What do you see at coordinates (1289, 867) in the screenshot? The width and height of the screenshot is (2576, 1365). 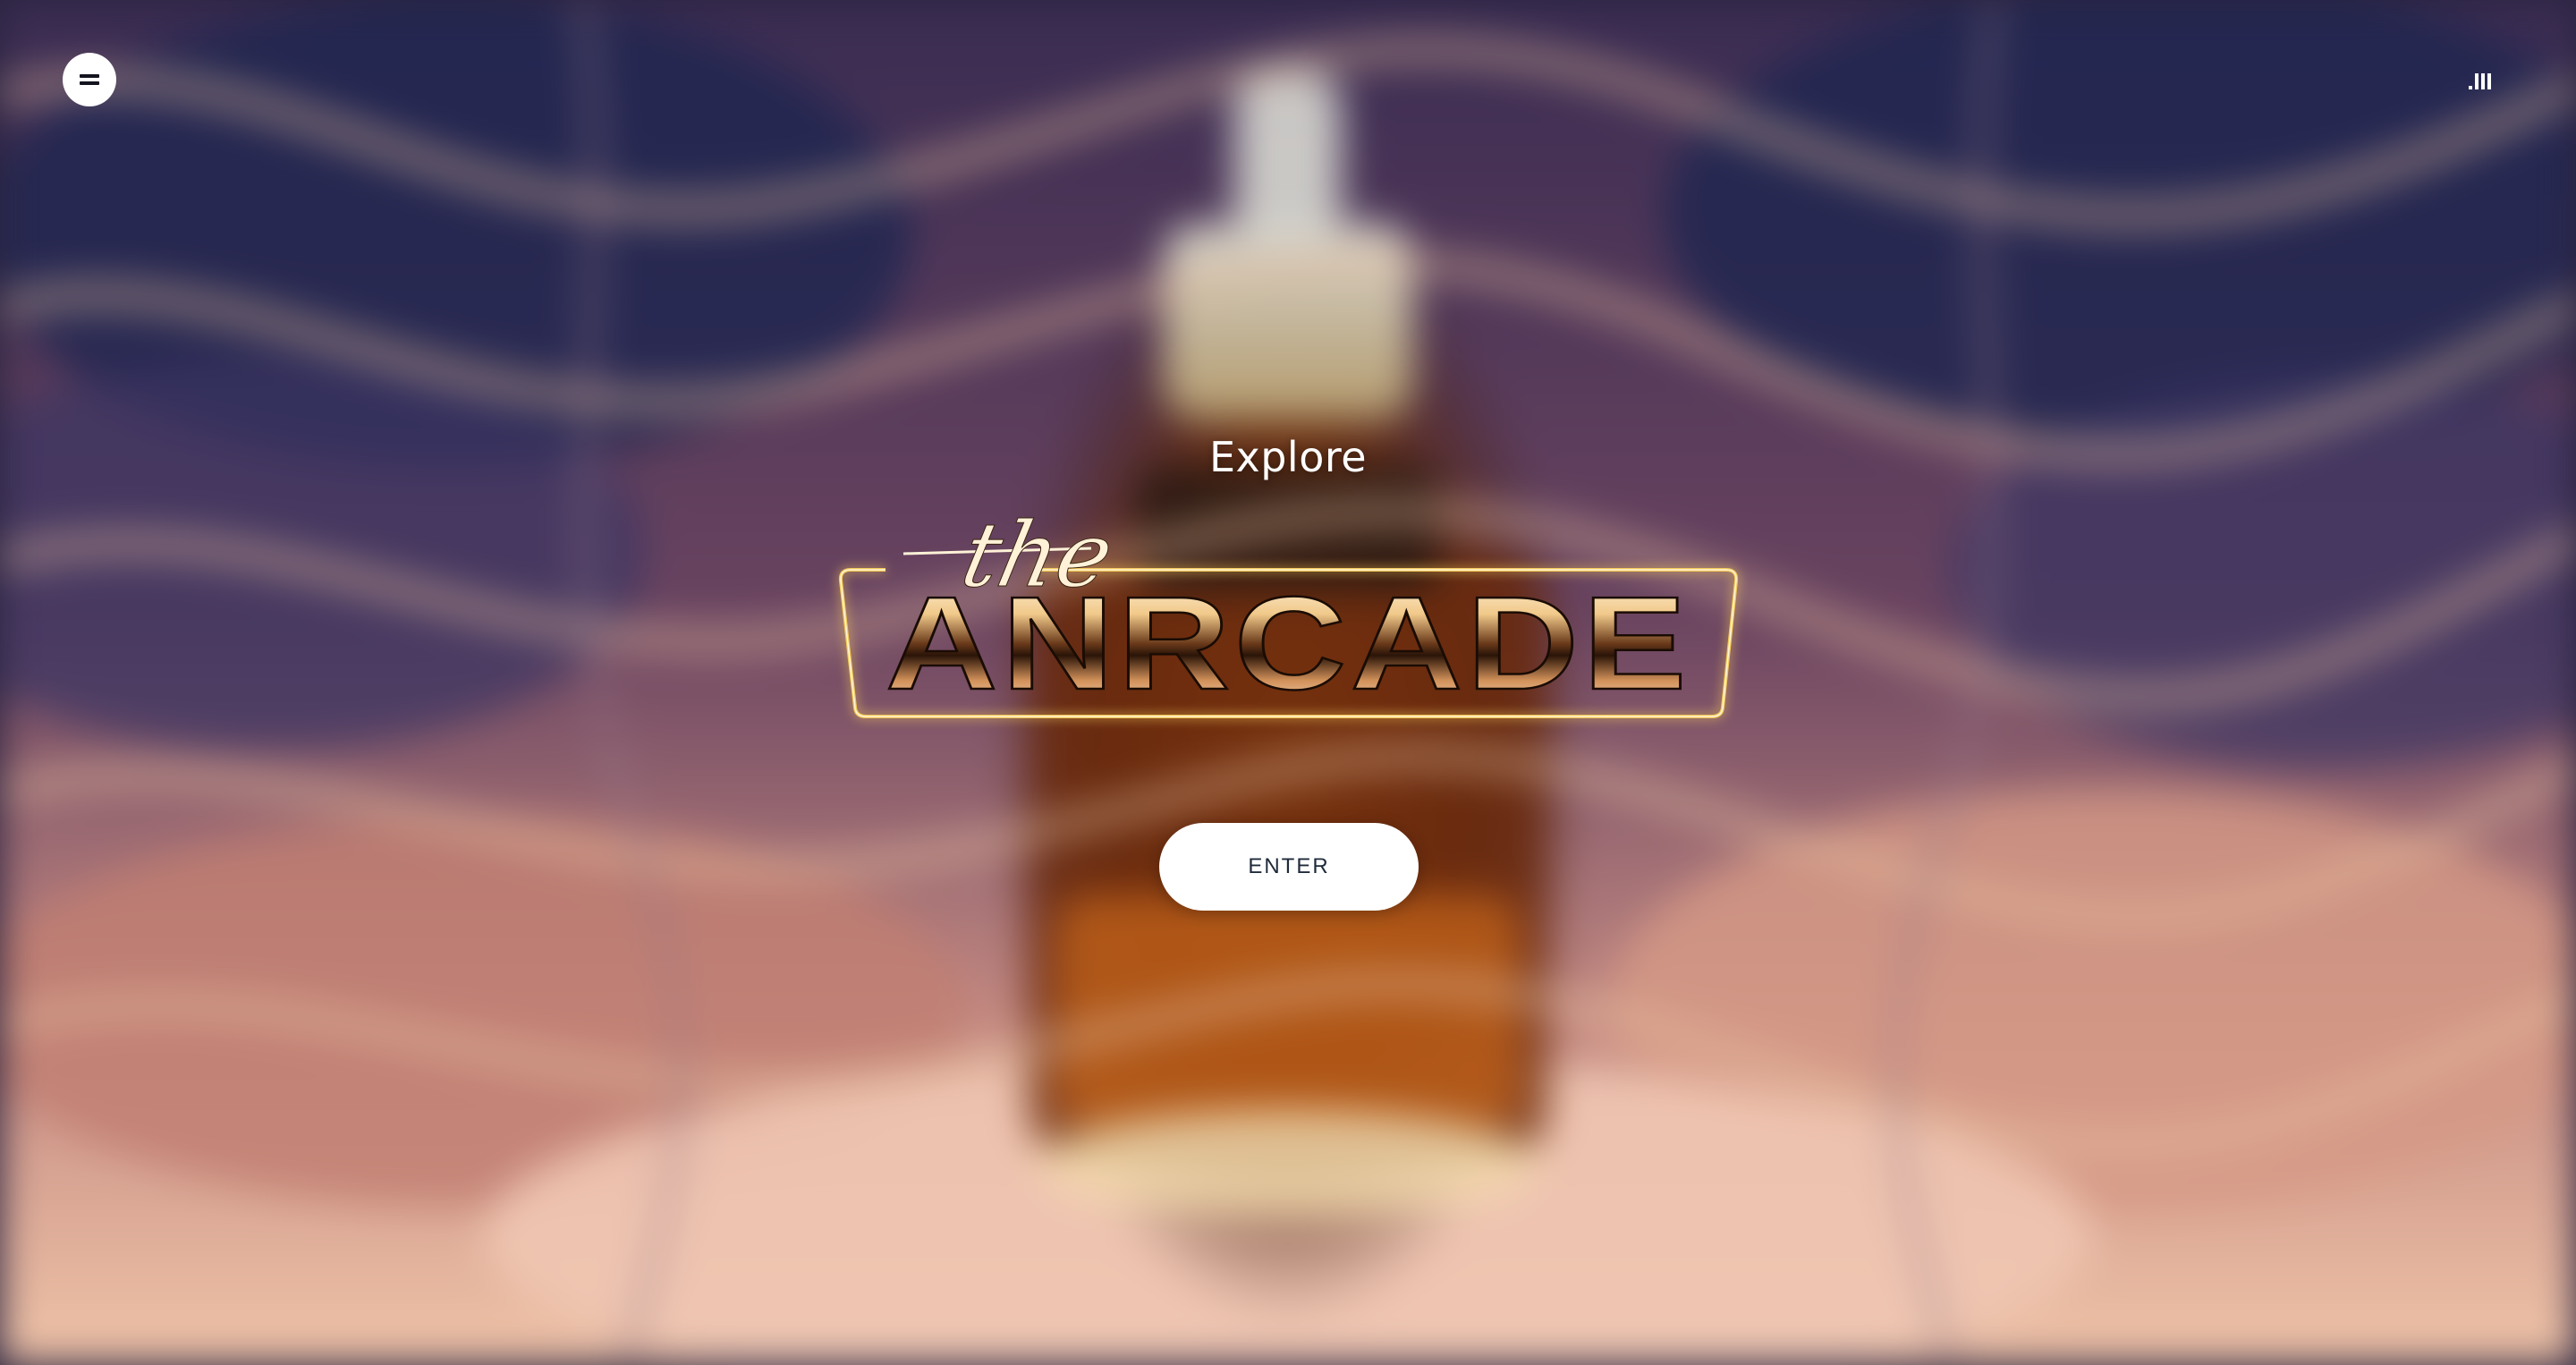 I see `enter-button: ENTER` at bounding box center [1289, 867].